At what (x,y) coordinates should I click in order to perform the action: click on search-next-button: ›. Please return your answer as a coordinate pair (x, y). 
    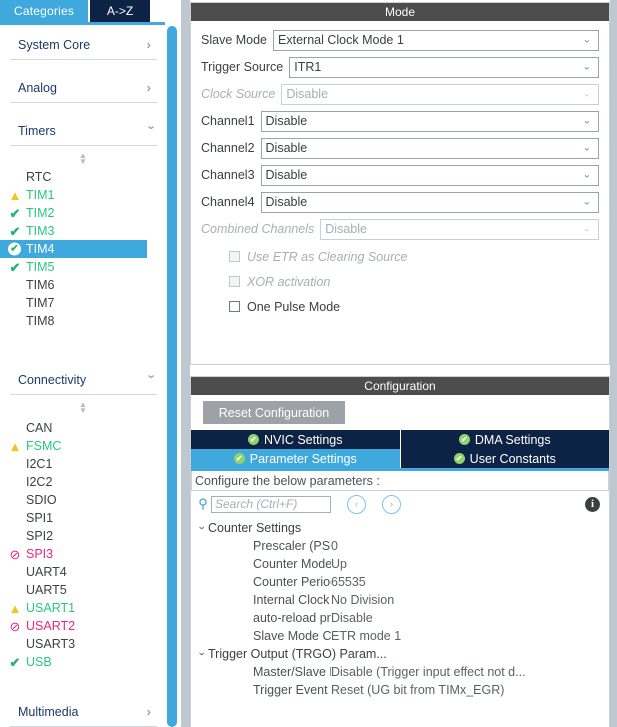
    Looking at the image, I should click on (391, 504).